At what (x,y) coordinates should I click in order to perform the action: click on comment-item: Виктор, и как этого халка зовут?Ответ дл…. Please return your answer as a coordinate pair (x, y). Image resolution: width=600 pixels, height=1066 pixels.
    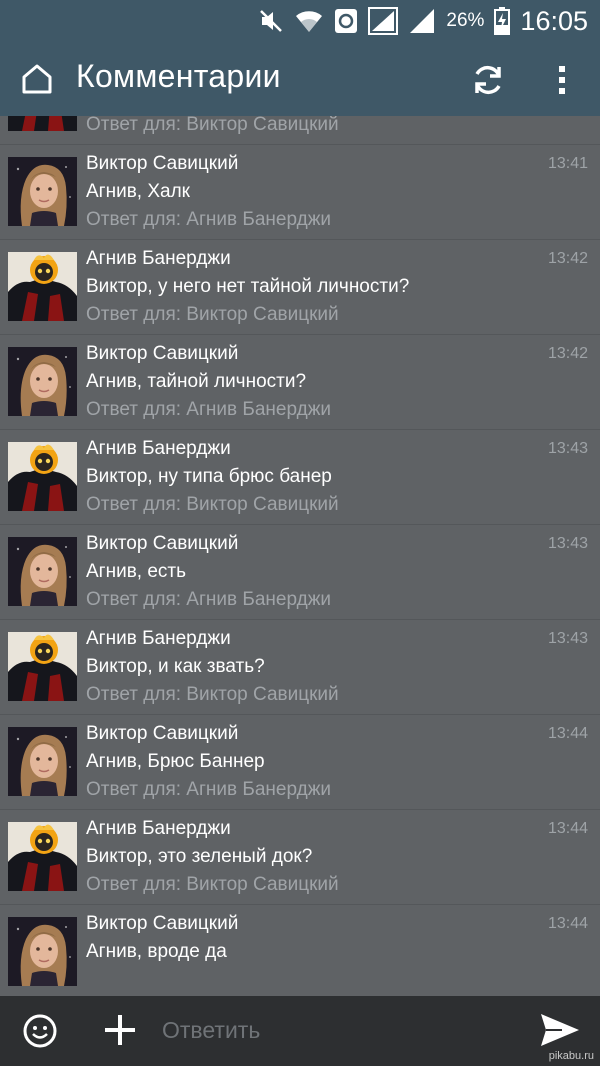
    Looking at the image, I should click on (300, 130).